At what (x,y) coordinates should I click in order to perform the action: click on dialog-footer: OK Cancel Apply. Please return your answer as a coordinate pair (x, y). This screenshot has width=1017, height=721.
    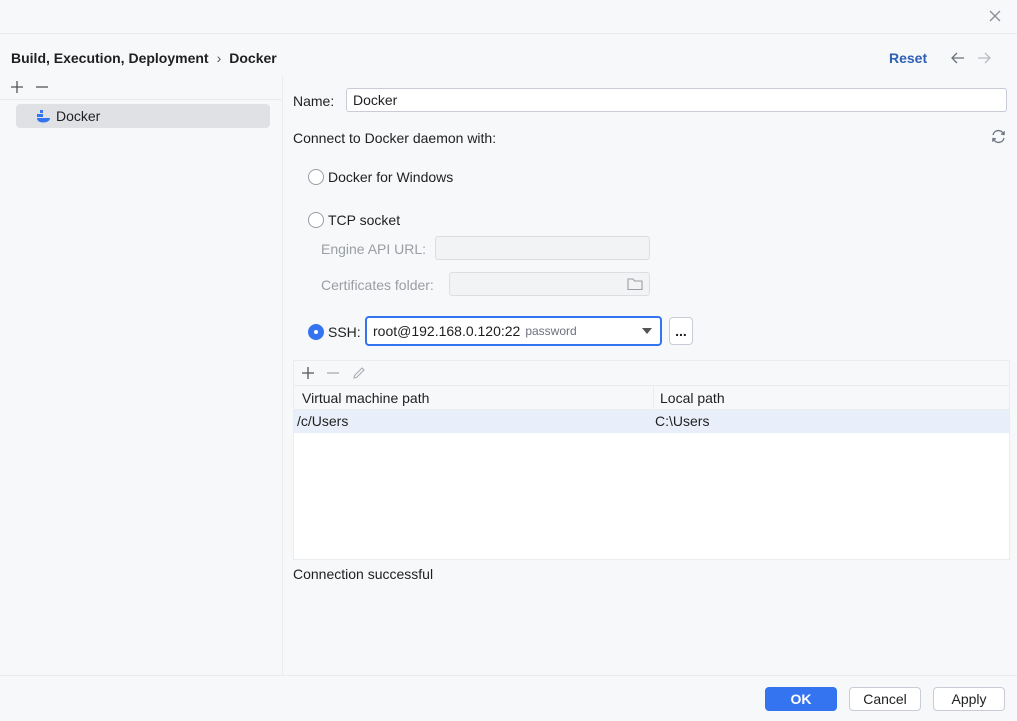
    Looking at the image, I should click on (508, 698).